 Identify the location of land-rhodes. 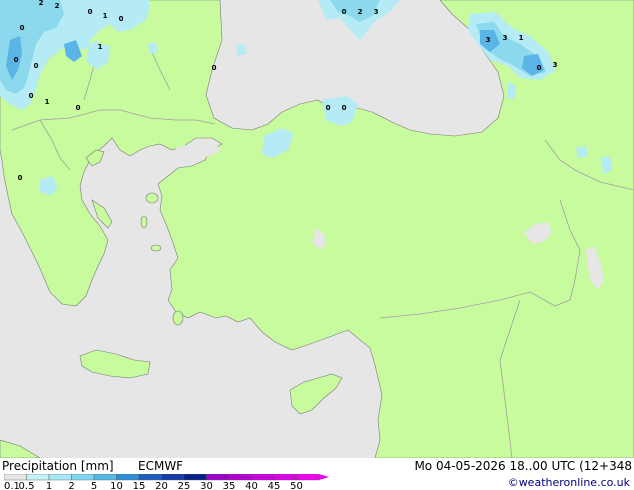
(178, 318).